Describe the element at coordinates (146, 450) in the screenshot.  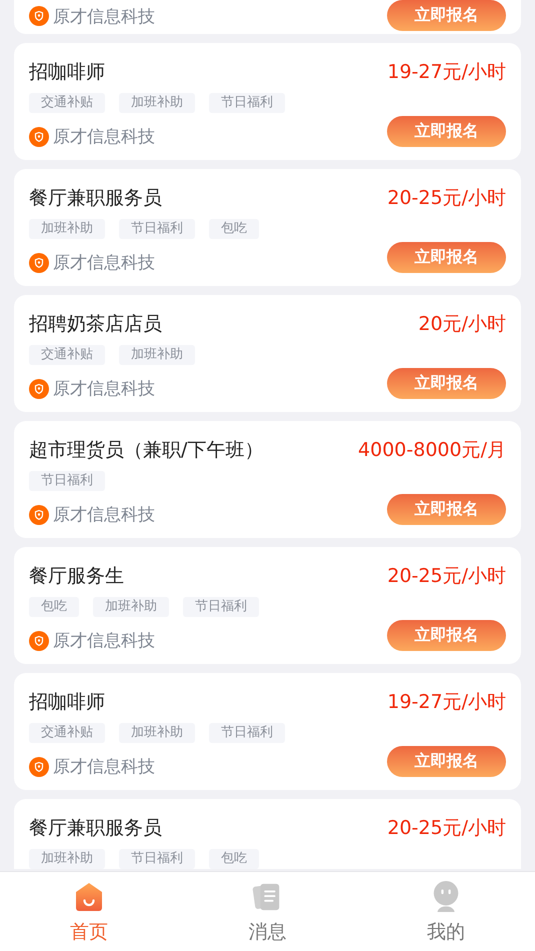
I see `job-title: 超市理货员（兼职/下午班）` at that location.